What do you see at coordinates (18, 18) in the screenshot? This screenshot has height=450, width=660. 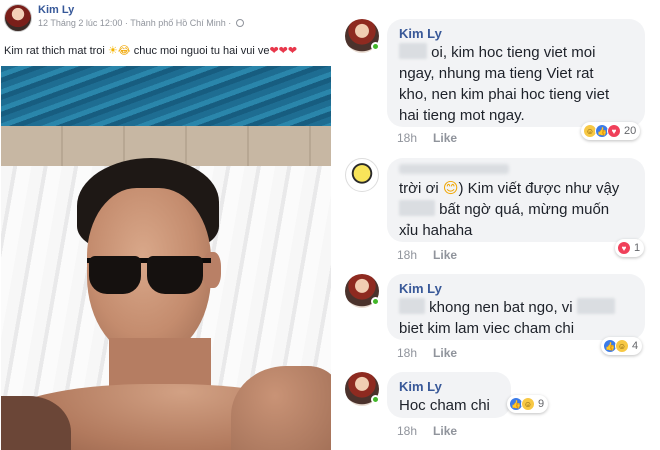 I see `author-avatar` at bounding box center [18, 18].